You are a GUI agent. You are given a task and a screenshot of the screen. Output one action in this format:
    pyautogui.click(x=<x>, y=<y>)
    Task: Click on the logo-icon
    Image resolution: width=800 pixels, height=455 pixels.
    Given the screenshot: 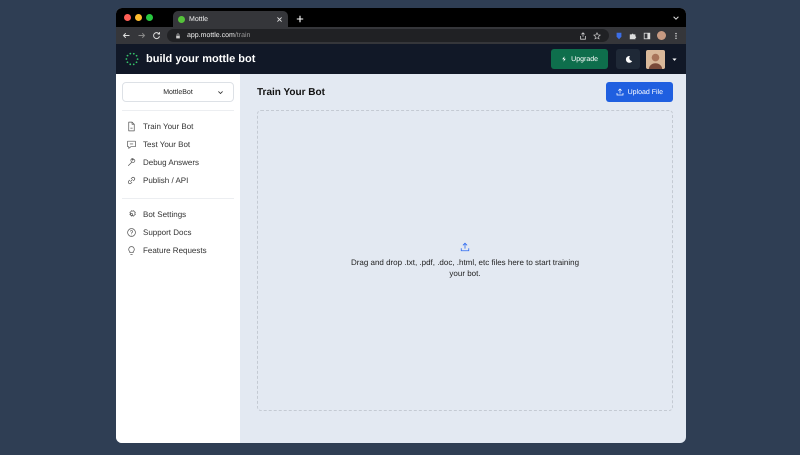 What is the action you would take?
    pyautogui.click(x=132, y=59)
    